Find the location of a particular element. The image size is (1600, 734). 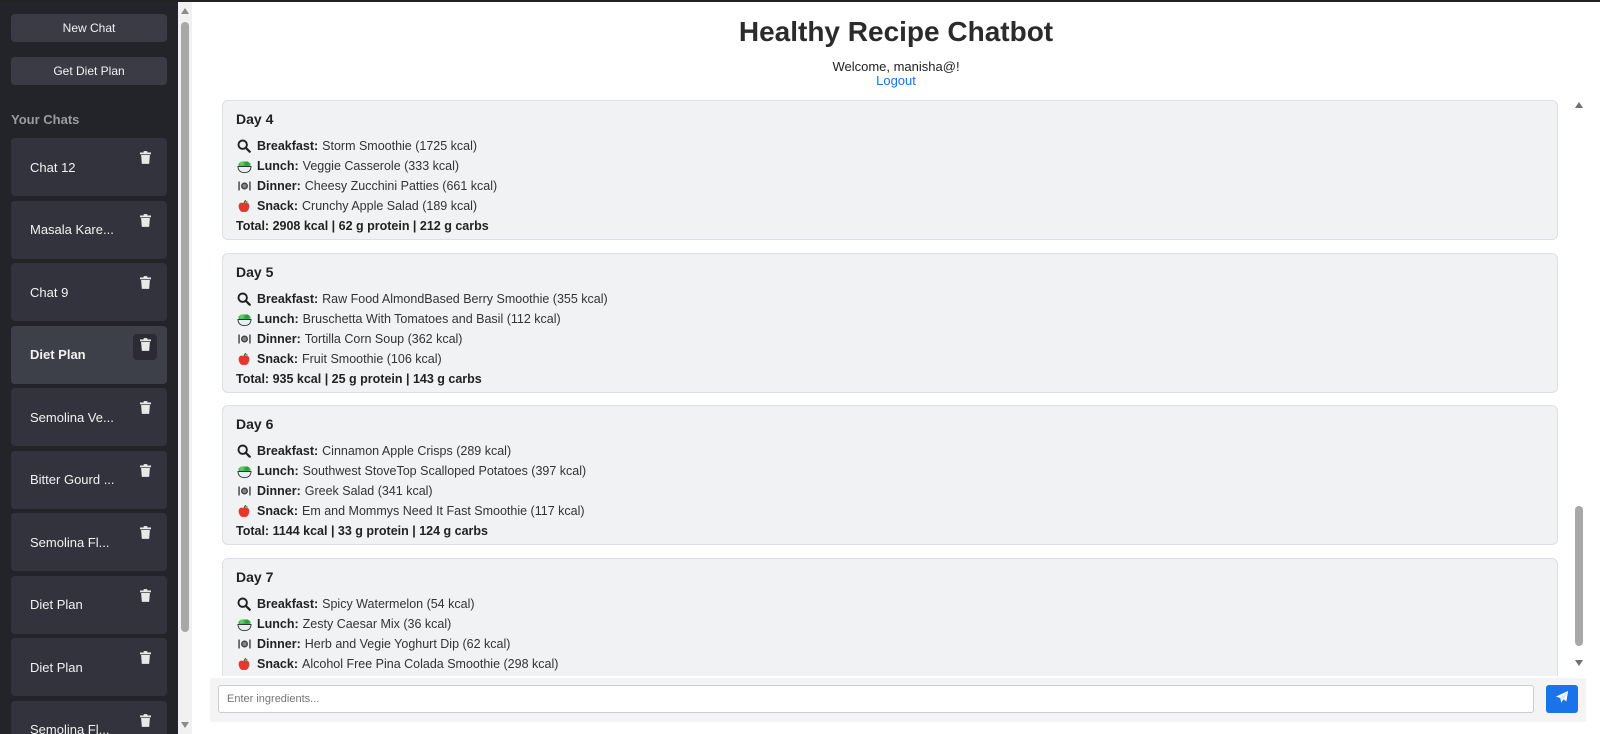

ingredients-input is located at coordinates (876, 699).